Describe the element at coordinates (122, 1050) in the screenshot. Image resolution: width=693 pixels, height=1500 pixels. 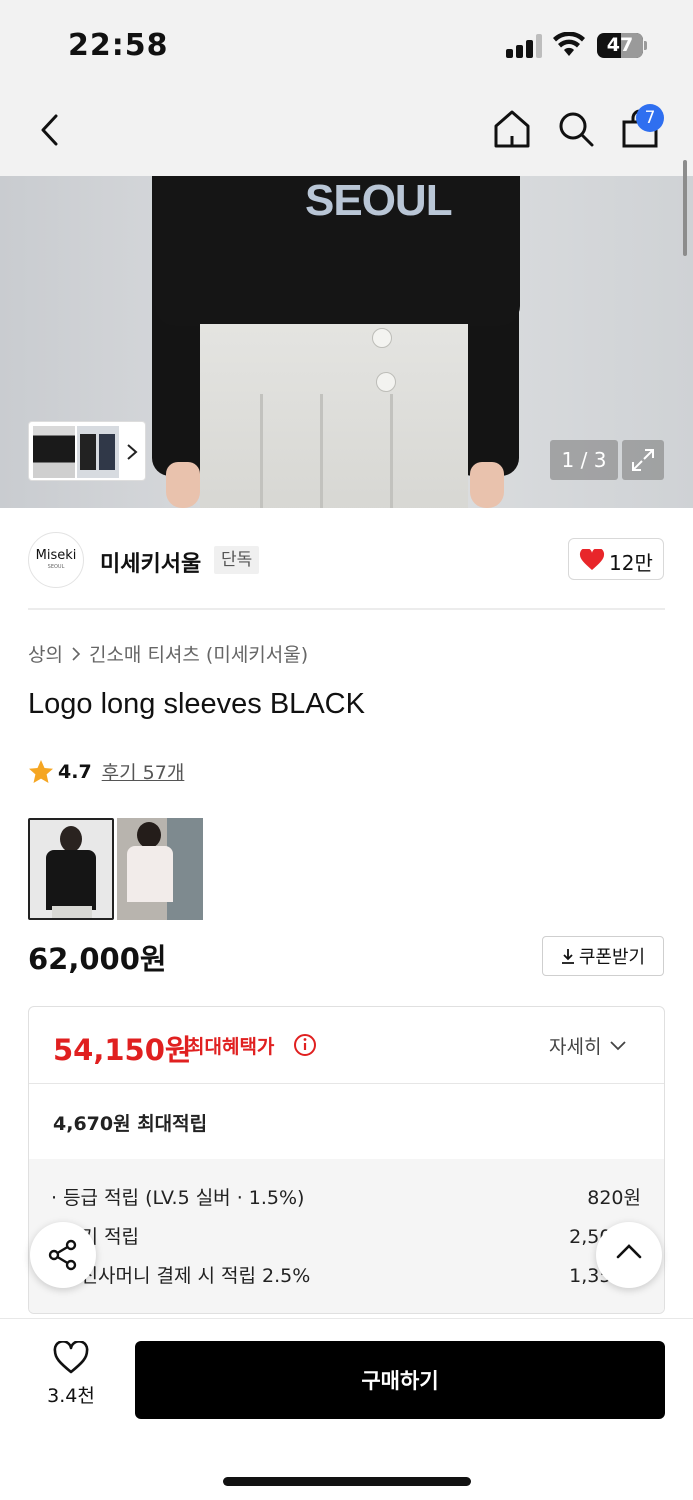
I see `max-benefit-price: 54,150원` at that location.